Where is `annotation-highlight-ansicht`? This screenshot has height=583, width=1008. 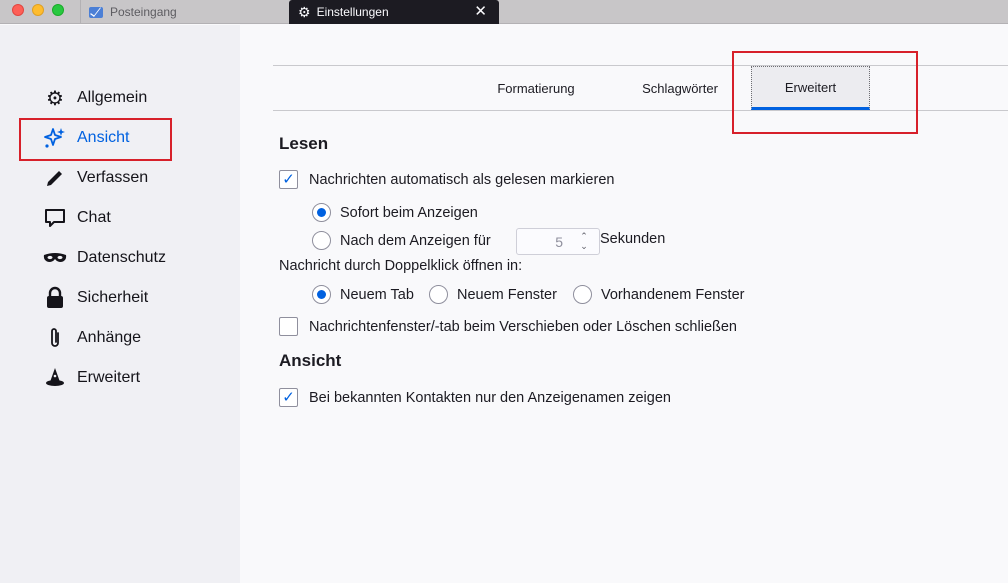
annotation-highlight-ansicht is located at coordinates (95, 139).